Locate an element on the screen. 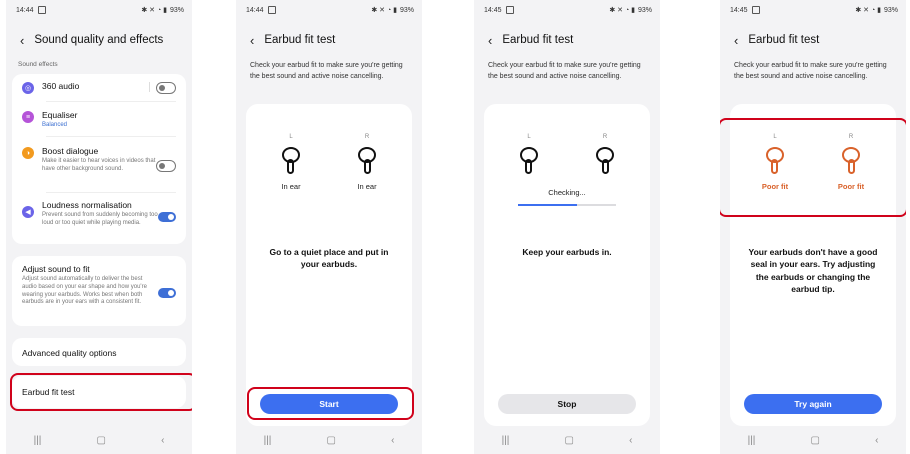 The width and height of the screenshot is (910, 454). advanced-quality-label: Advanced quality options is located at coordinates (69, 353).